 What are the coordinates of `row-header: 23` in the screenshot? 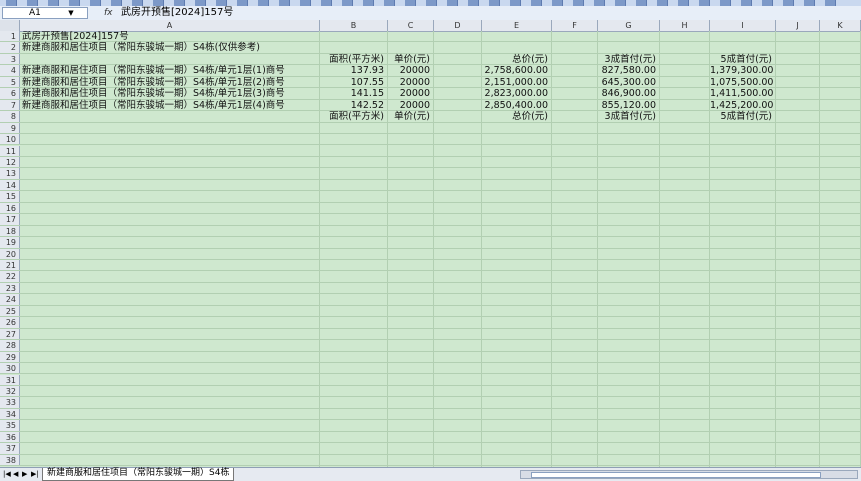 It's located at (10, 288).